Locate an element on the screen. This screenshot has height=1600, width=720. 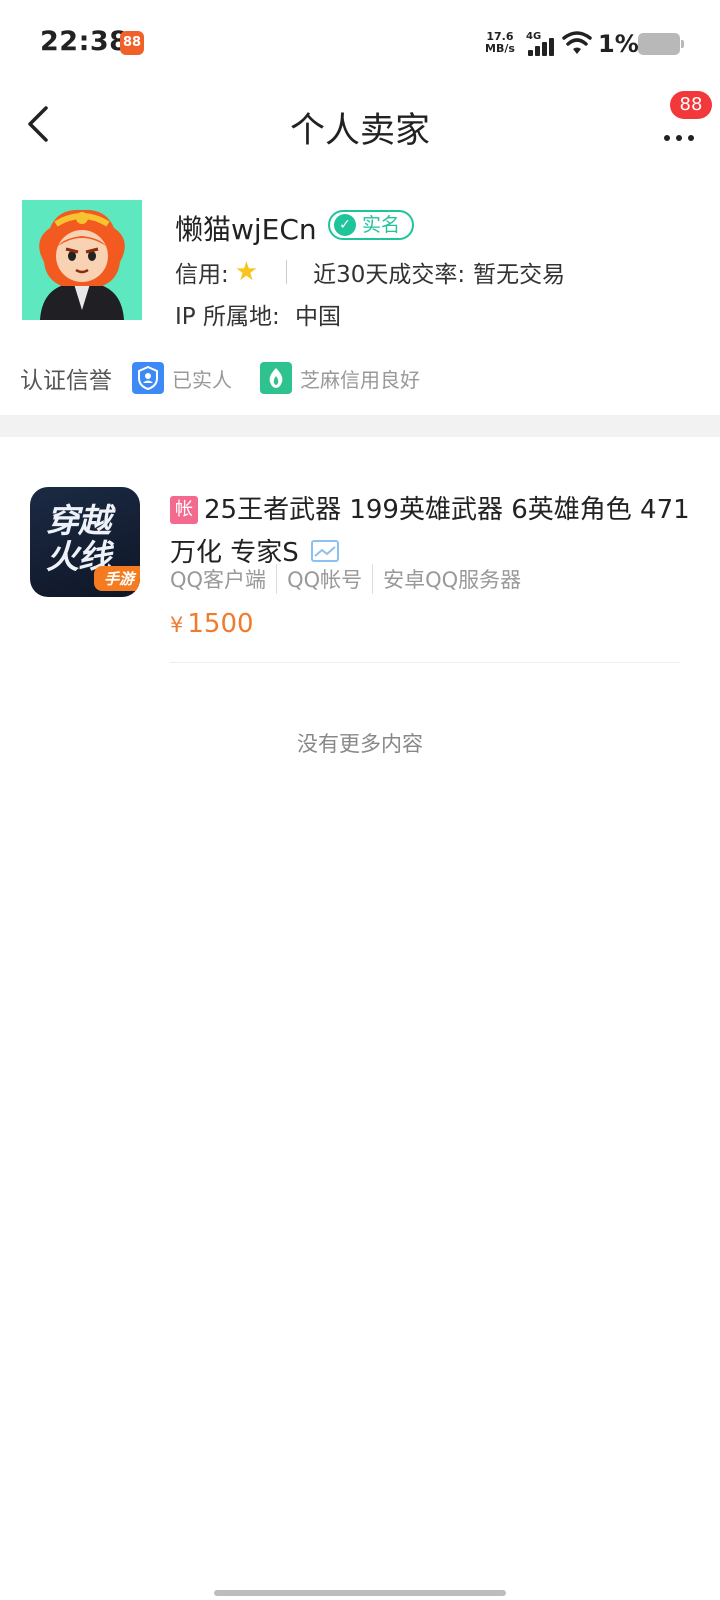
trade-rate-label: 近30天成交率: is located at coordinates (389, 275).